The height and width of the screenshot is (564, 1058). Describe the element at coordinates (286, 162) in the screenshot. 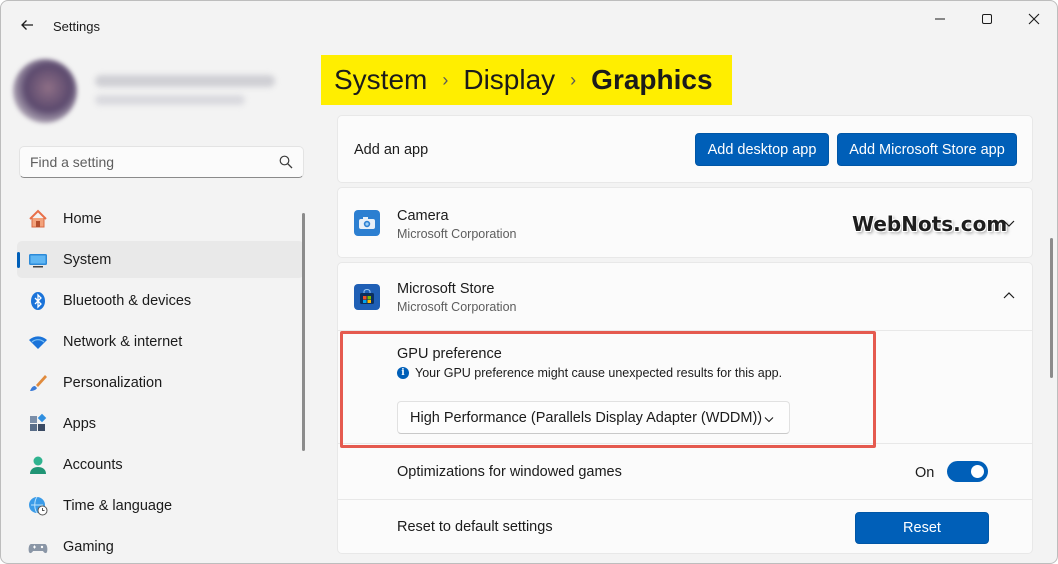

I see `search-icon` at that location.